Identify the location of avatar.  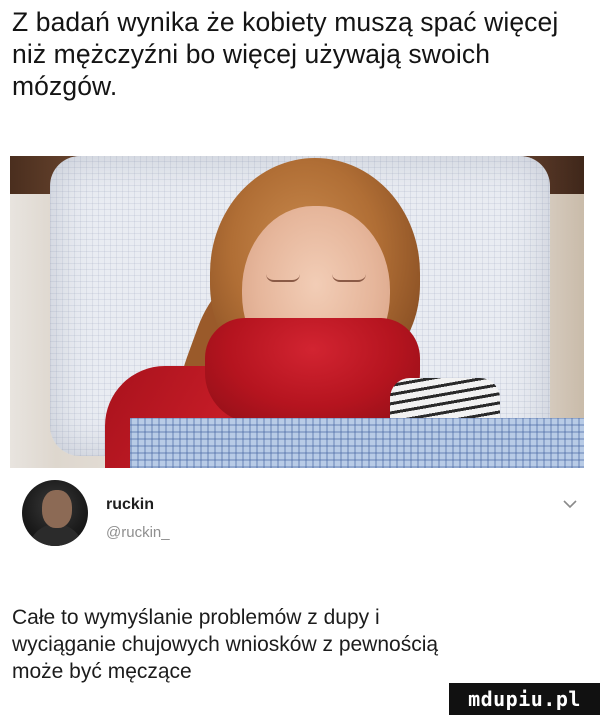
(55, 513).